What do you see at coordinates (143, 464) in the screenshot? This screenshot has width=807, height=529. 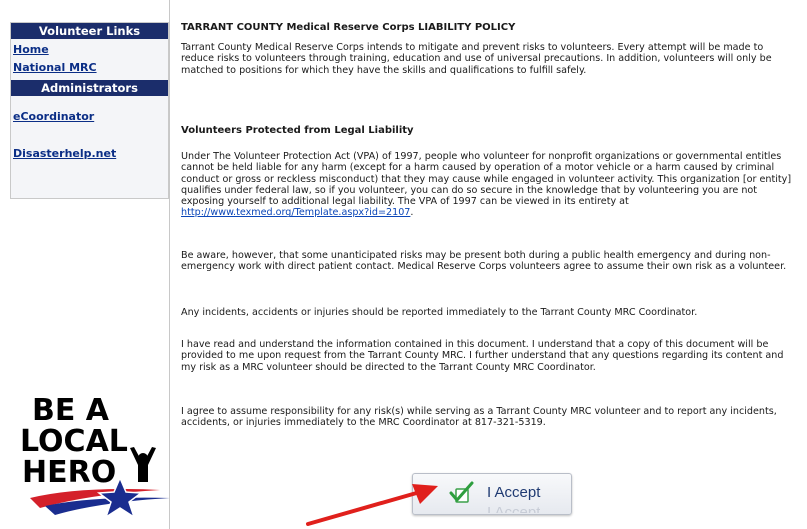 I see `hero-figure-icon` at bounding box center [143, 464].